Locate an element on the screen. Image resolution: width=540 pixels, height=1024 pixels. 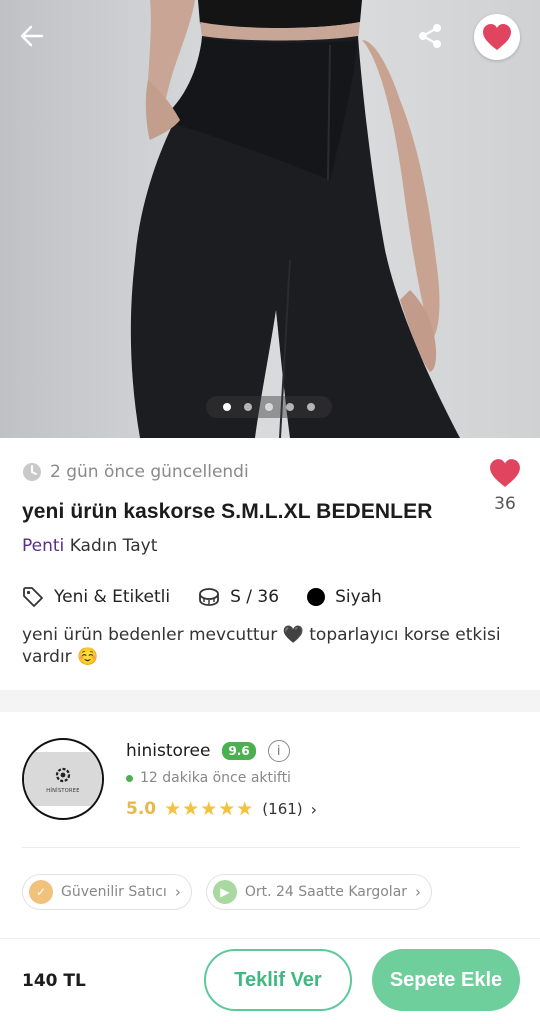
shipping-icon: ▶ is located at coordinates (224, 892).